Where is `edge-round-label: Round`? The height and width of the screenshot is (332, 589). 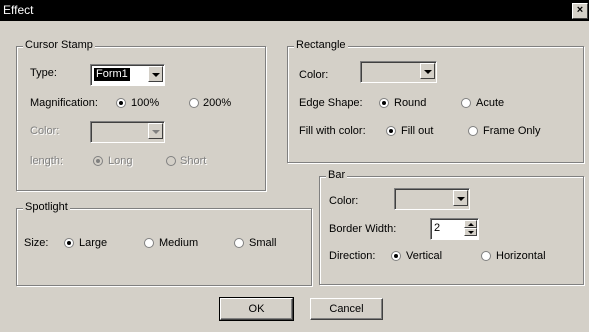 edge-round-label: Round is located at coordinates (410, 103).